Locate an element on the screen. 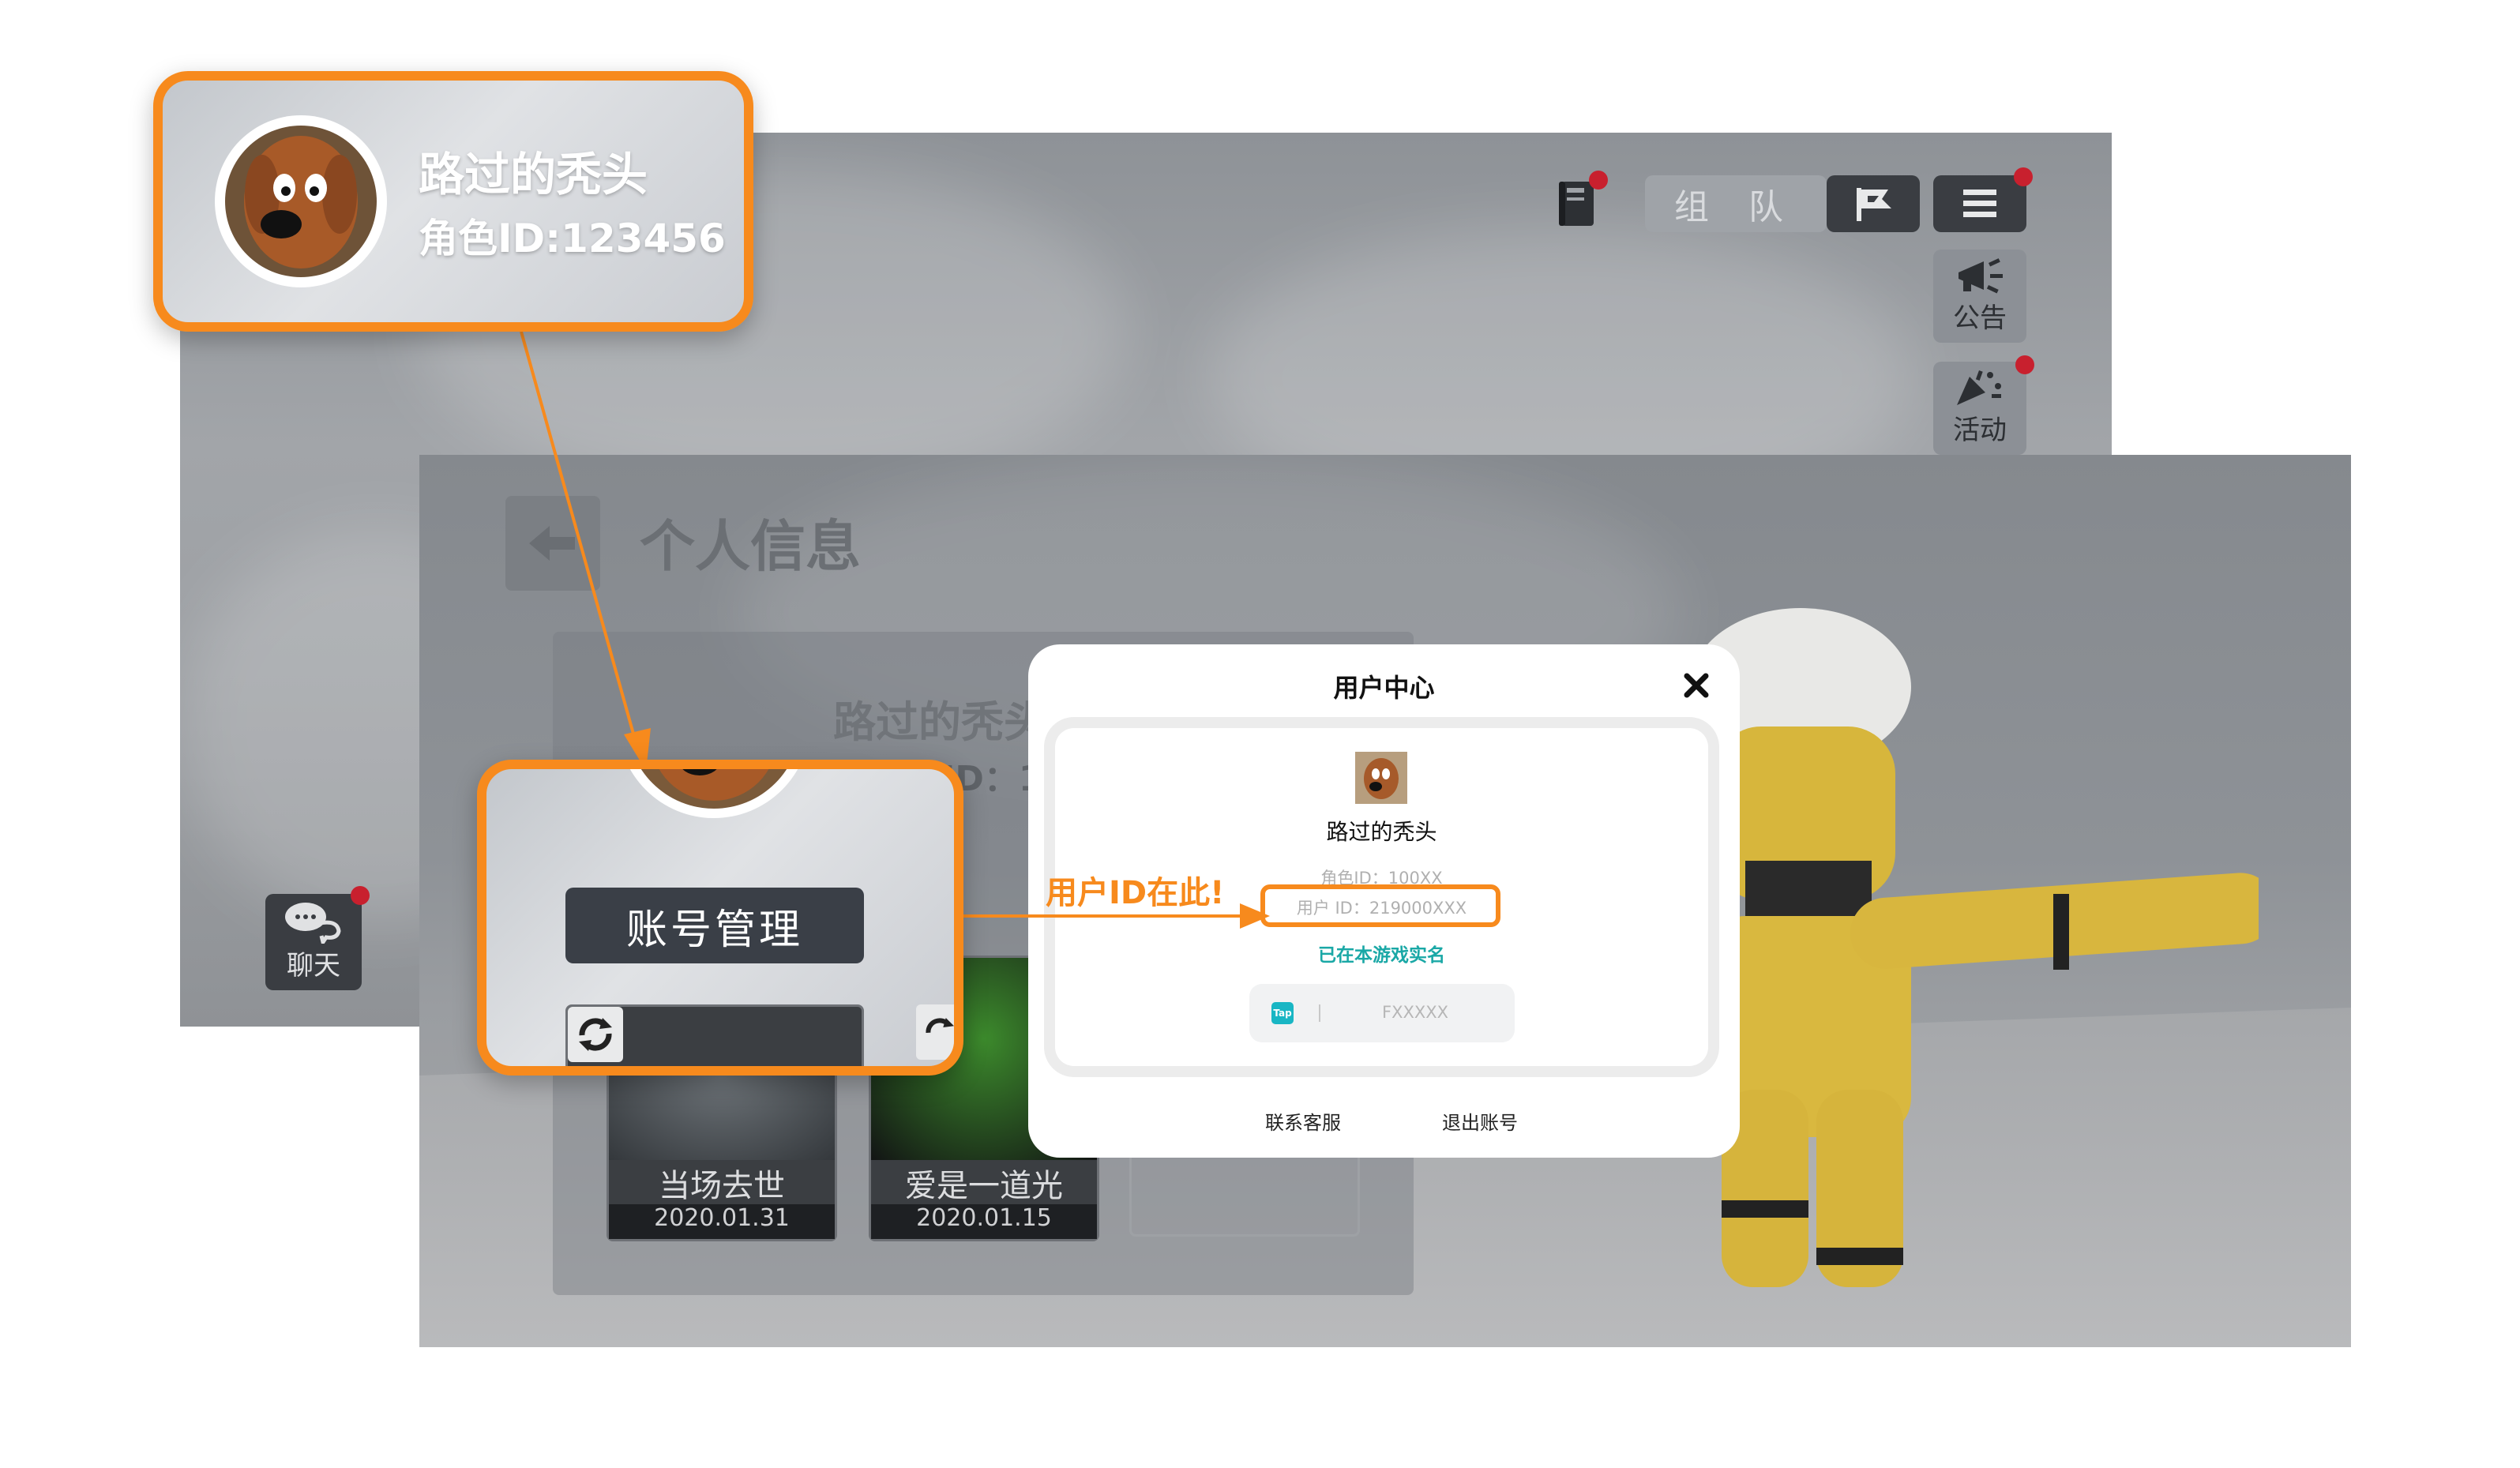 Image resolution: width=2520 pixels, height=1468 pixels. tap-logo-icon: Tap is located at coordinates (1282, 1013).